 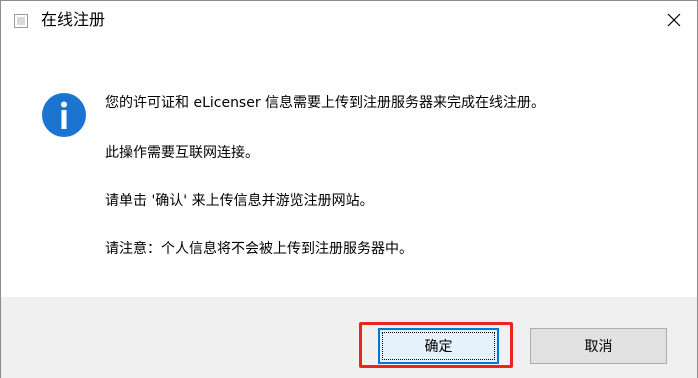 What do you see at coordinates (64, 115) in the screenshot?
I see `info-icon` at bounding box center [64, 115].